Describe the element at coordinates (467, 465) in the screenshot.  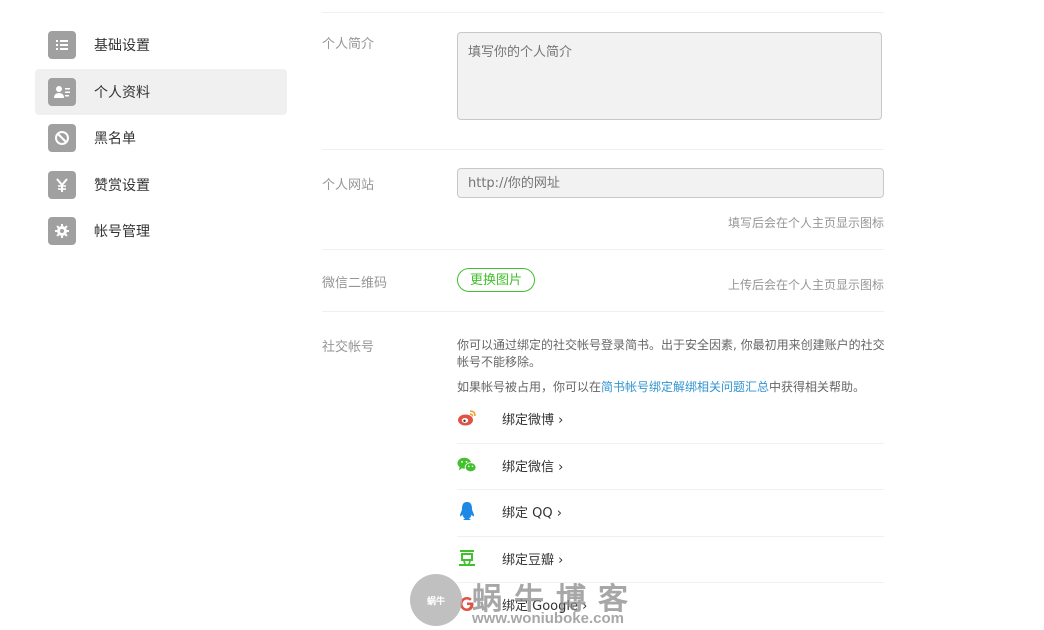
I see `wechat-icon` at that location.